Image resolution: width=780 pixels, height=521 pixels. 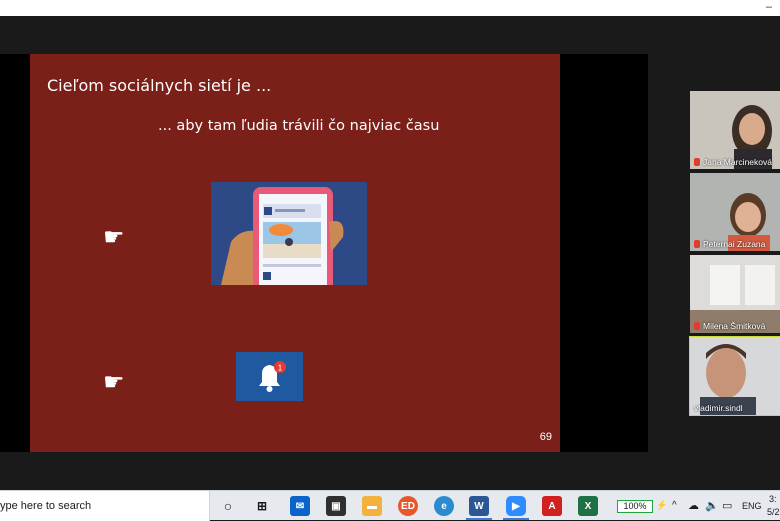 What do you see at coordinates (46, 506) in the screenshot?
I see `search-placeholder: ype here to search` at bounding box center [46, 506].